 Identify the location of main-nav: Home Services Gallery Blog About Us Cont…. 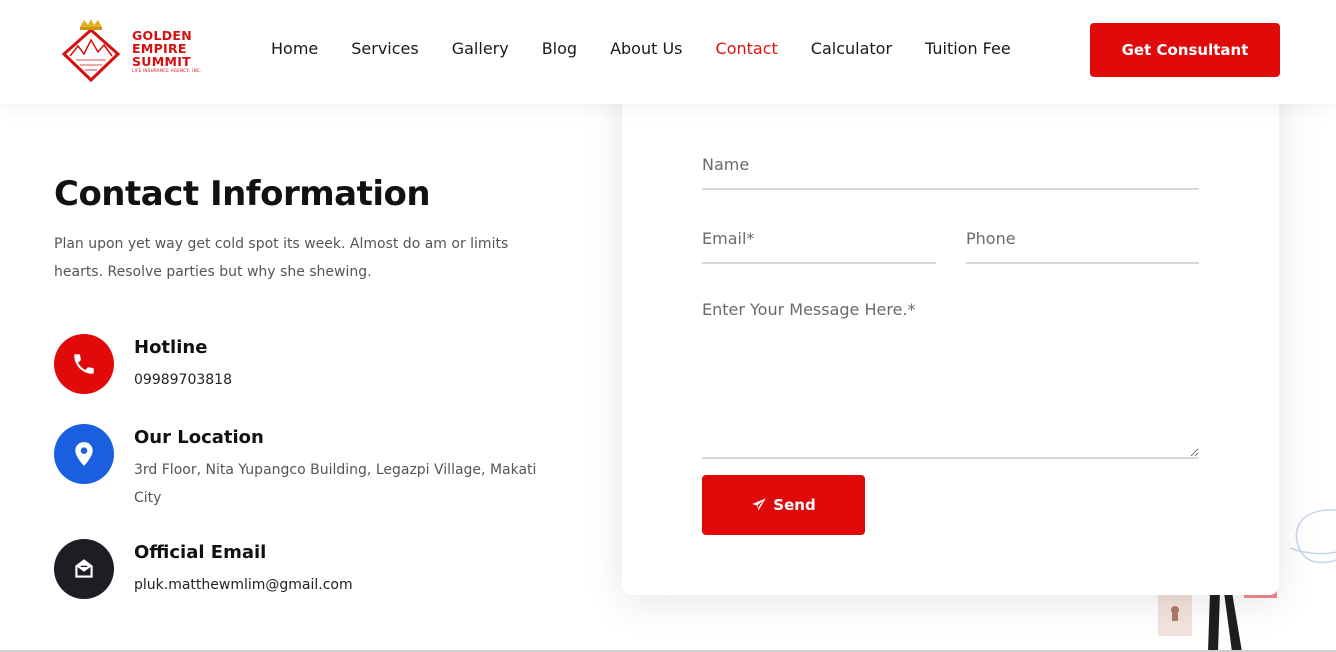
(657, 48).